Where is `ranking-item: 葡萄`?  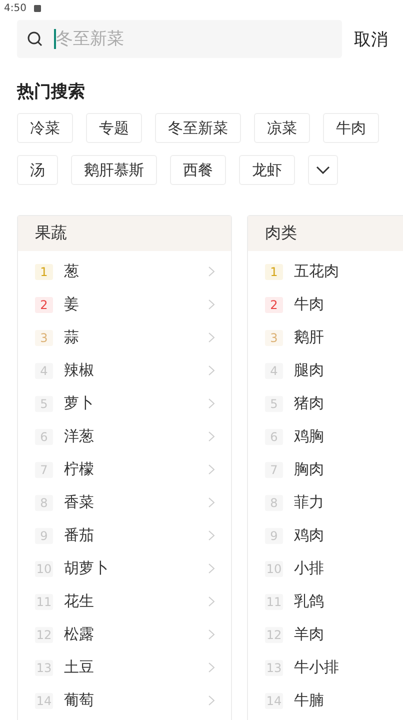
ranking-item: 葡萄 is located at coordinates (136, 700).